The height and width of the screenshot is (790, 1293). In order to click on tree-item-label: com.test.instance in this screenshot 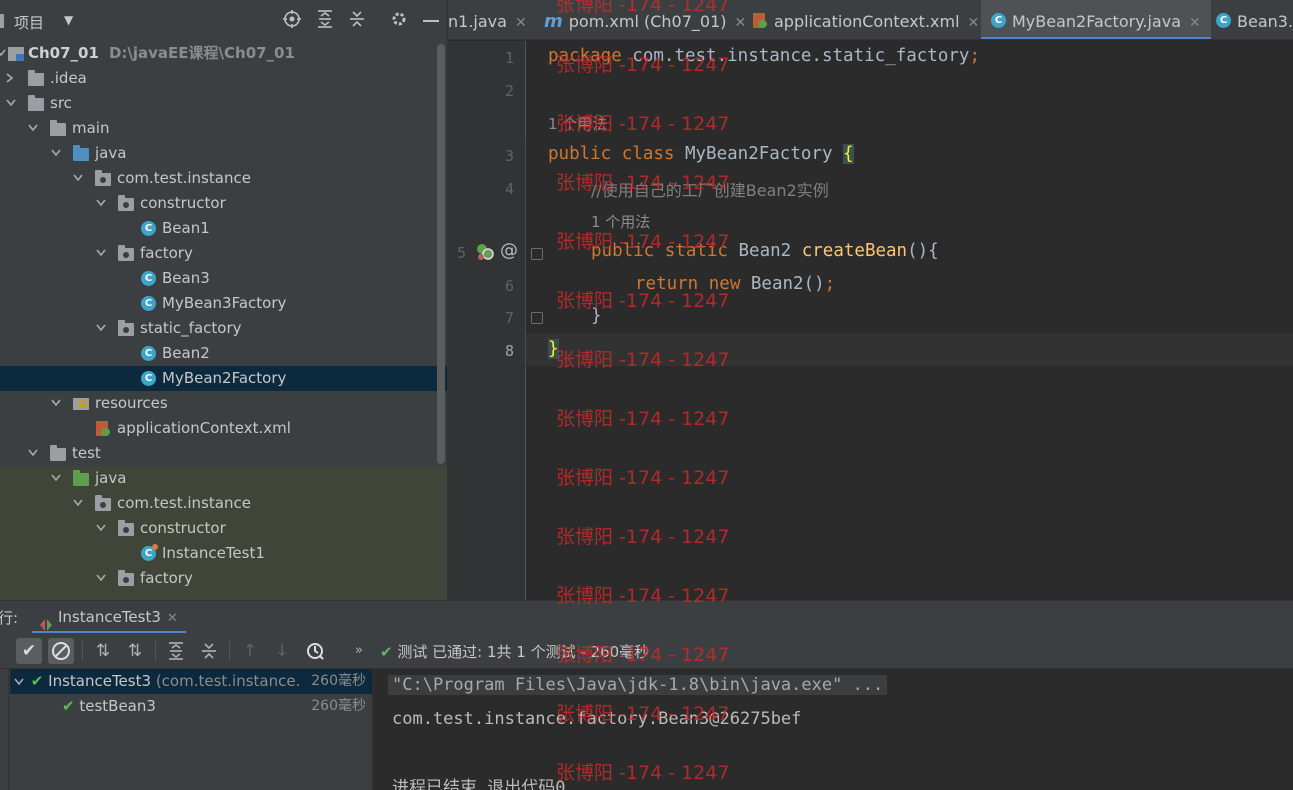, I will do `click(184, 178)`.